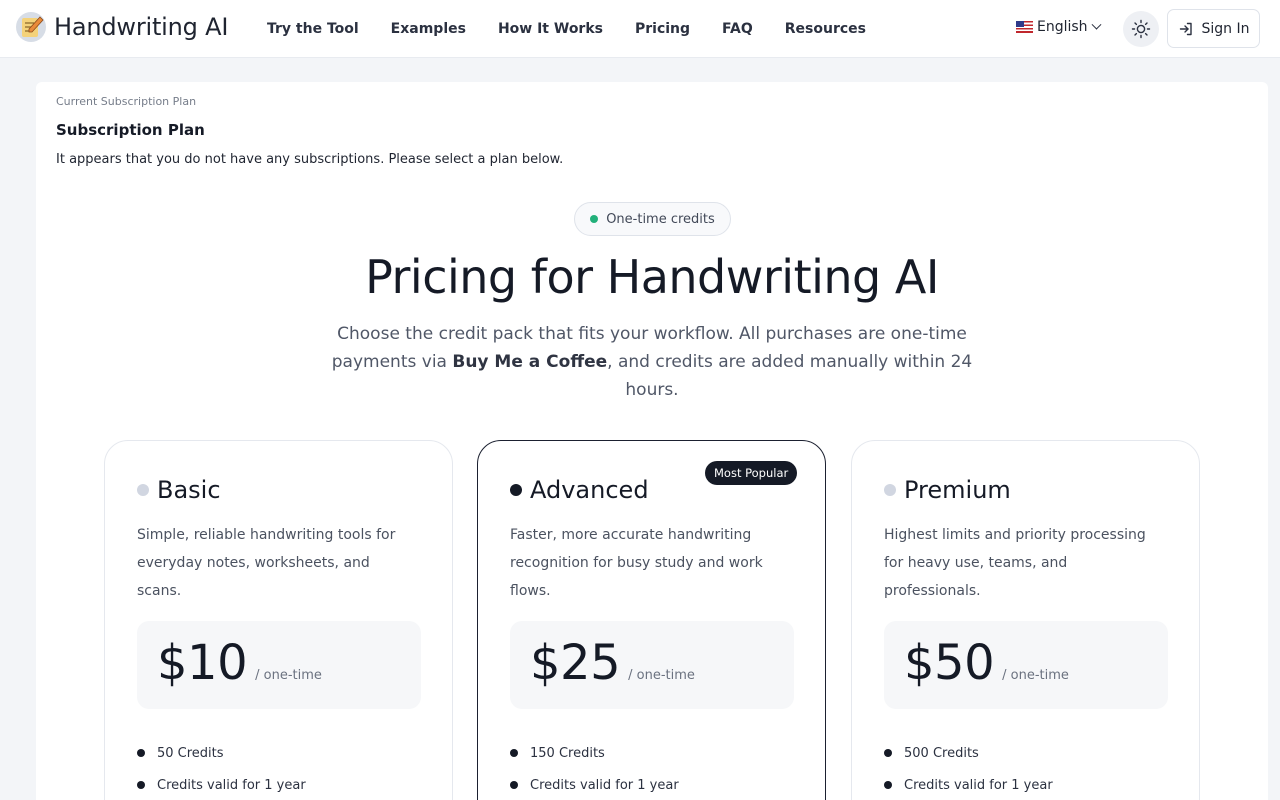 This screenshot has height=800, width=1280. What do you see at coordinates (589, 490) in the screenshot?
I see `plan-name-label: Advanced` at bounding box center [589, 490].